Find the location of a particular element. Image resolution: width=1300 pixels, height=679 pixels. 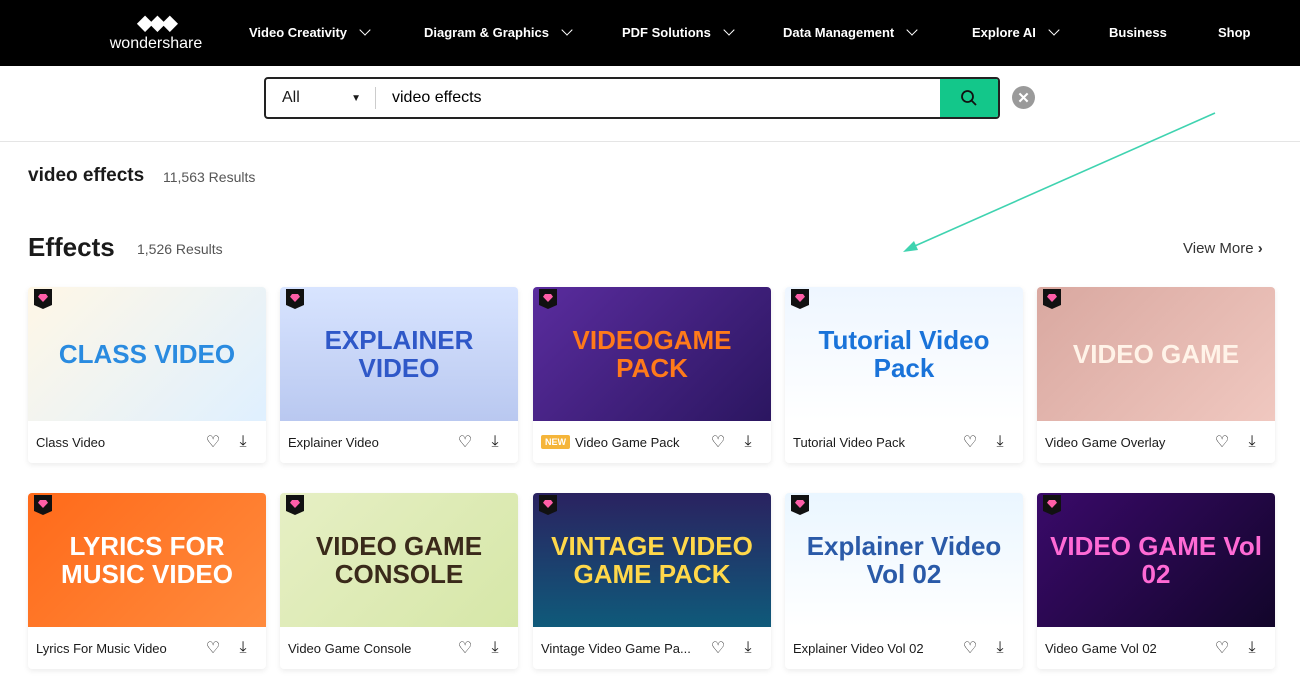

card-title: Video Game Overlay is located at coordinates (1126, 442).